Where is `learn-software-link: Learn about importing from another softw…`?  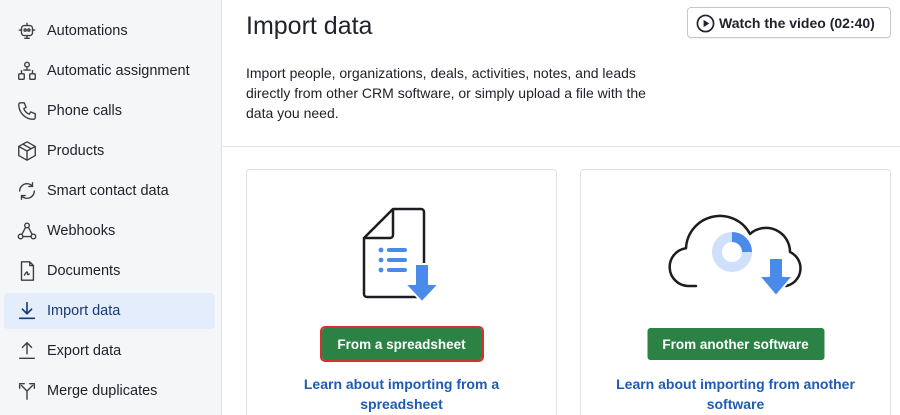
learn-software-link: Learn about importing from another softw… is located at coordinates (735, 394).